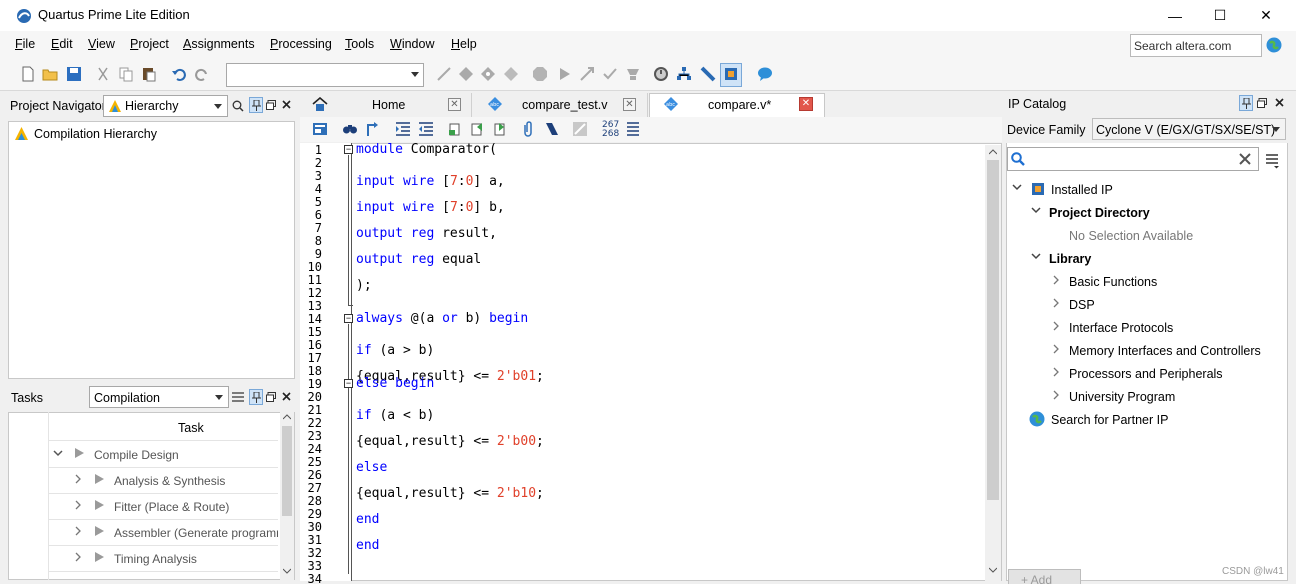 This screenshot has height=584, width=1296. Describe the element at coordinates (993, 570) in the screenshot. I see `scroll-down-icon` at that location.